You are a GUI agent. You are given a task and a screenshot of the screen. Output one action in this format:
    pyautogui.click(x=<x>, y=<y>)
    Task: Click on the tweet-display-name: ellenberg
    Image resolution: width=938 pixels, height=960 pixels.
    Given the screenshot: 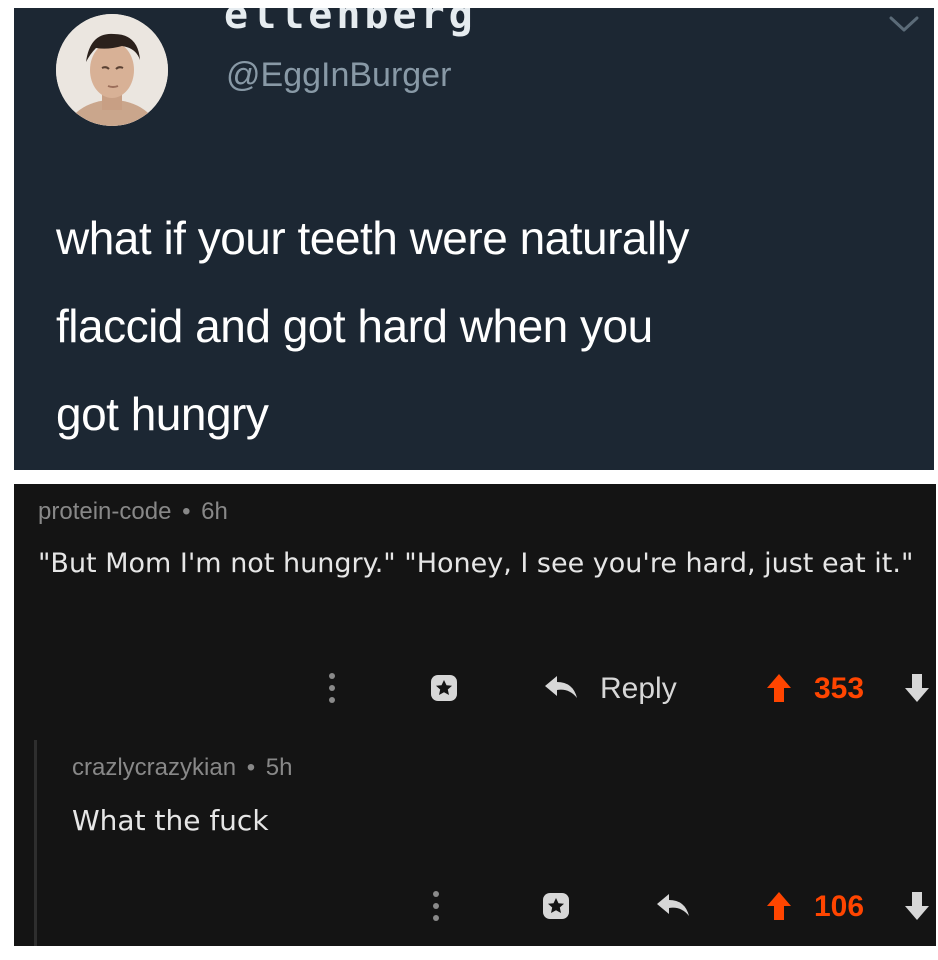 What is the action you would take?
    pyautogui.click(x=350, y=23)
    